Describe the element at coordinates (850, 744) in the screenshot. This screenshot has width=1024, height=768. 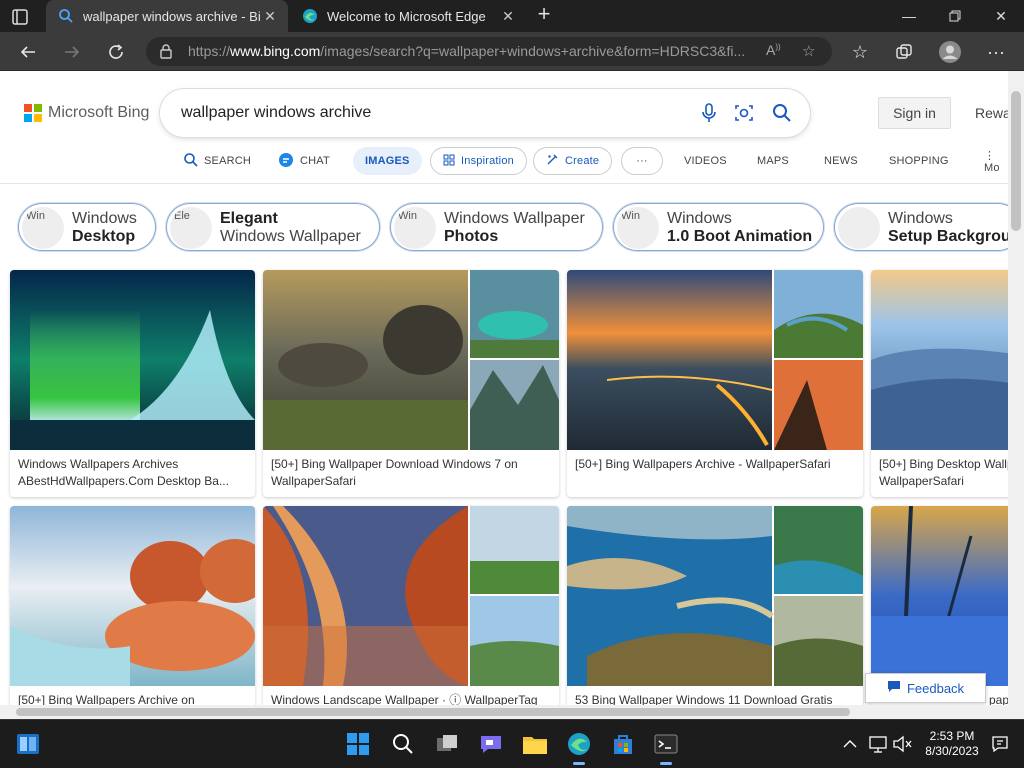
I see `chevron-up-icon` at that location.